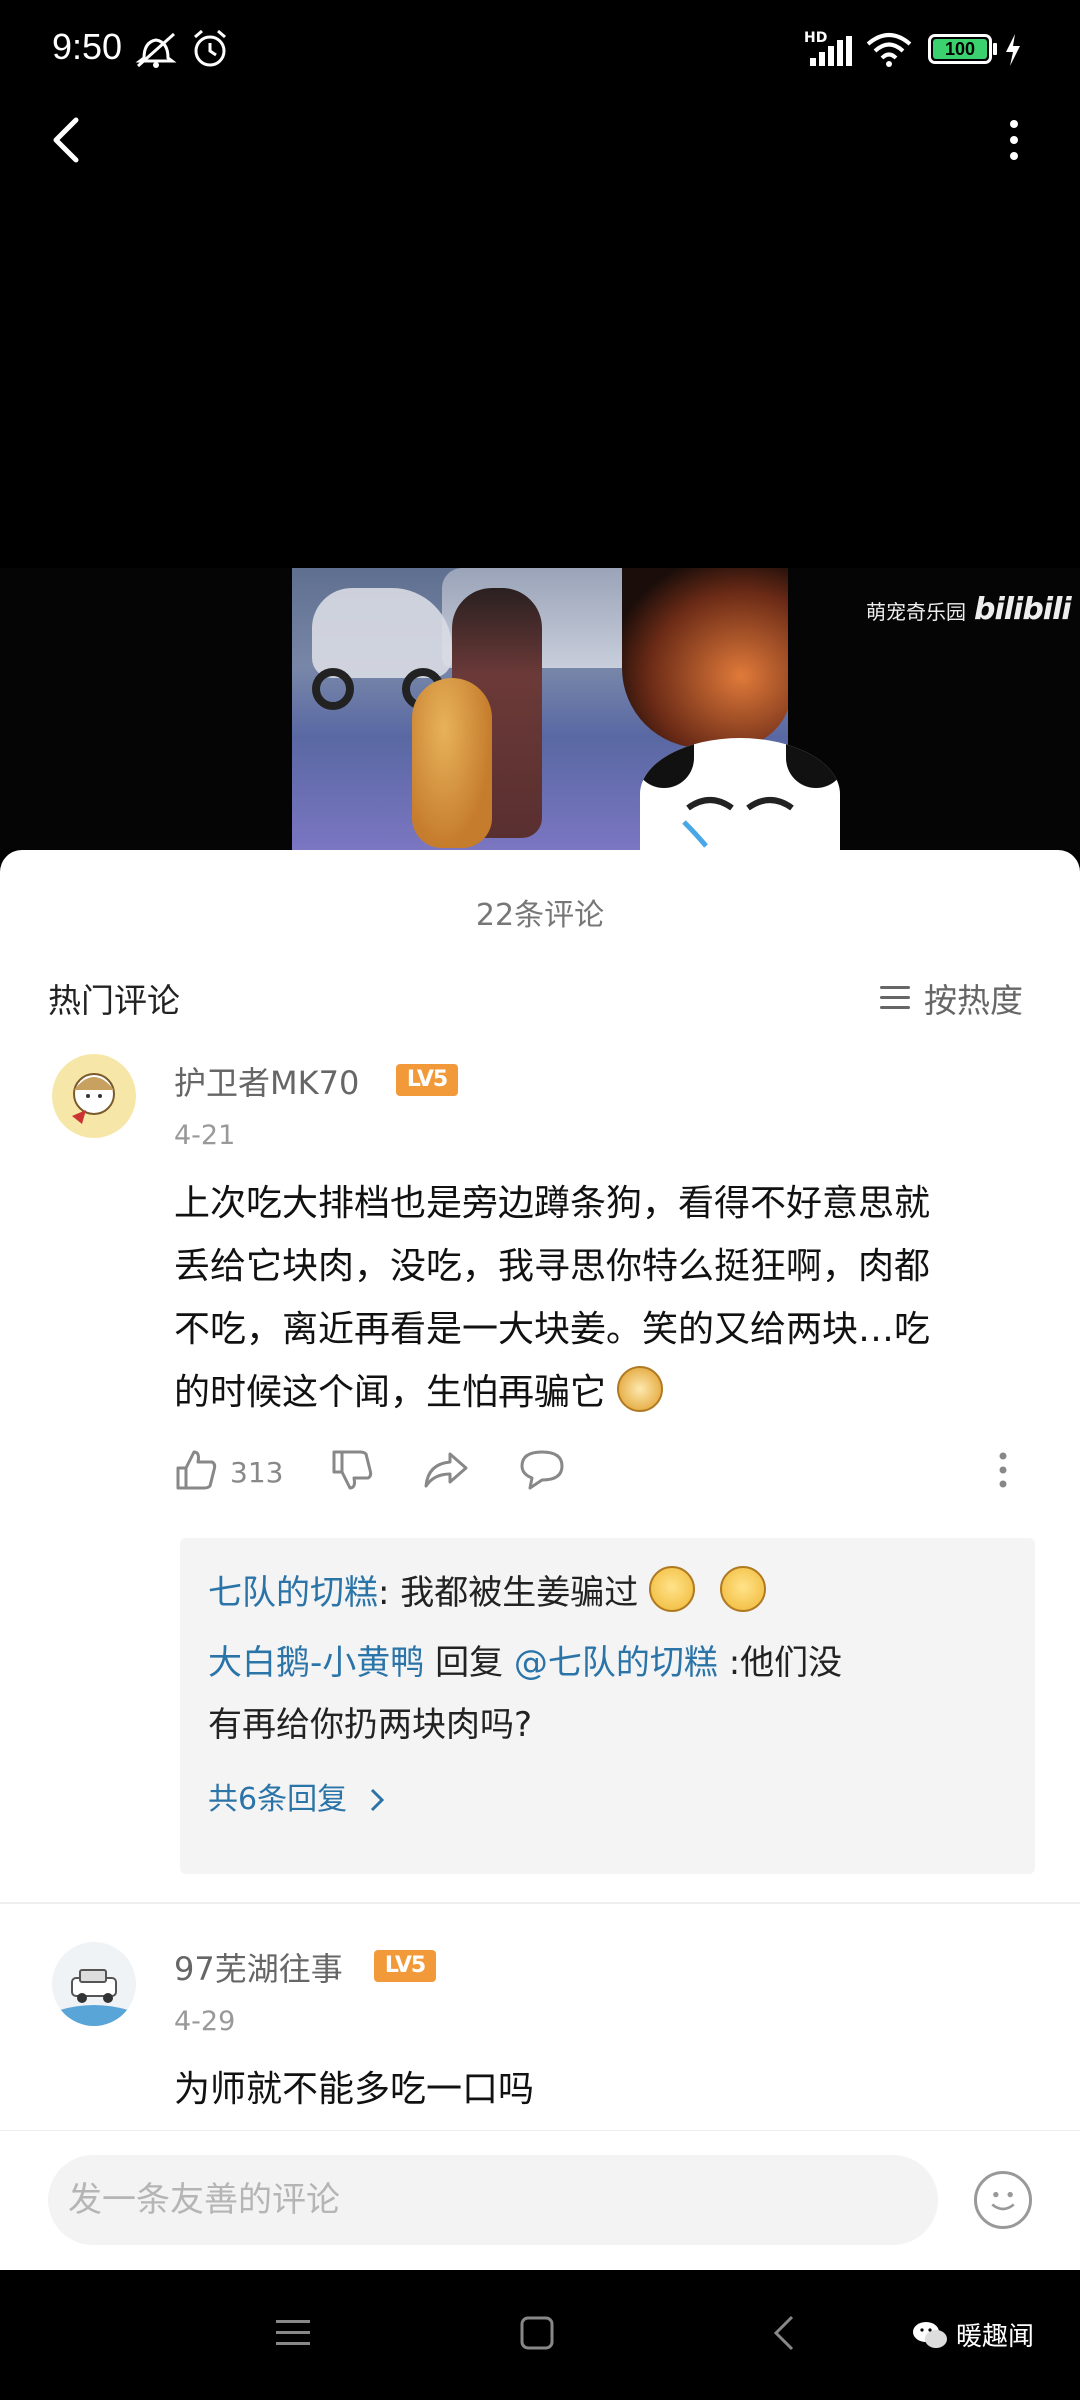  What do you see at coordinates (1003, 1470) in the screenshot?
I see `comment-more-icon` at bounding box center [1003, 1470].